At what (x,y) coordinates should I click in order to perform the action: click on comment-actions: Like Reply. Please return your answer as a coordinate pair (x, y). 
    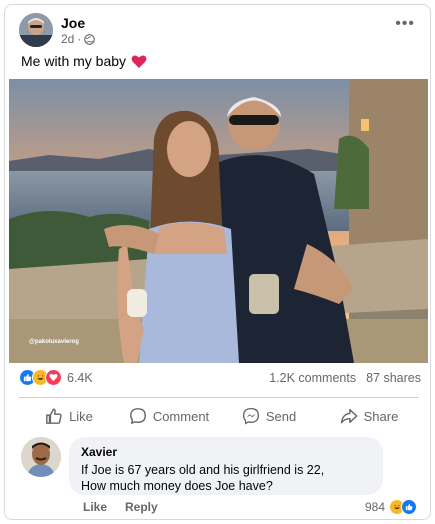
    Looking at the image, I should click on (120, 507).